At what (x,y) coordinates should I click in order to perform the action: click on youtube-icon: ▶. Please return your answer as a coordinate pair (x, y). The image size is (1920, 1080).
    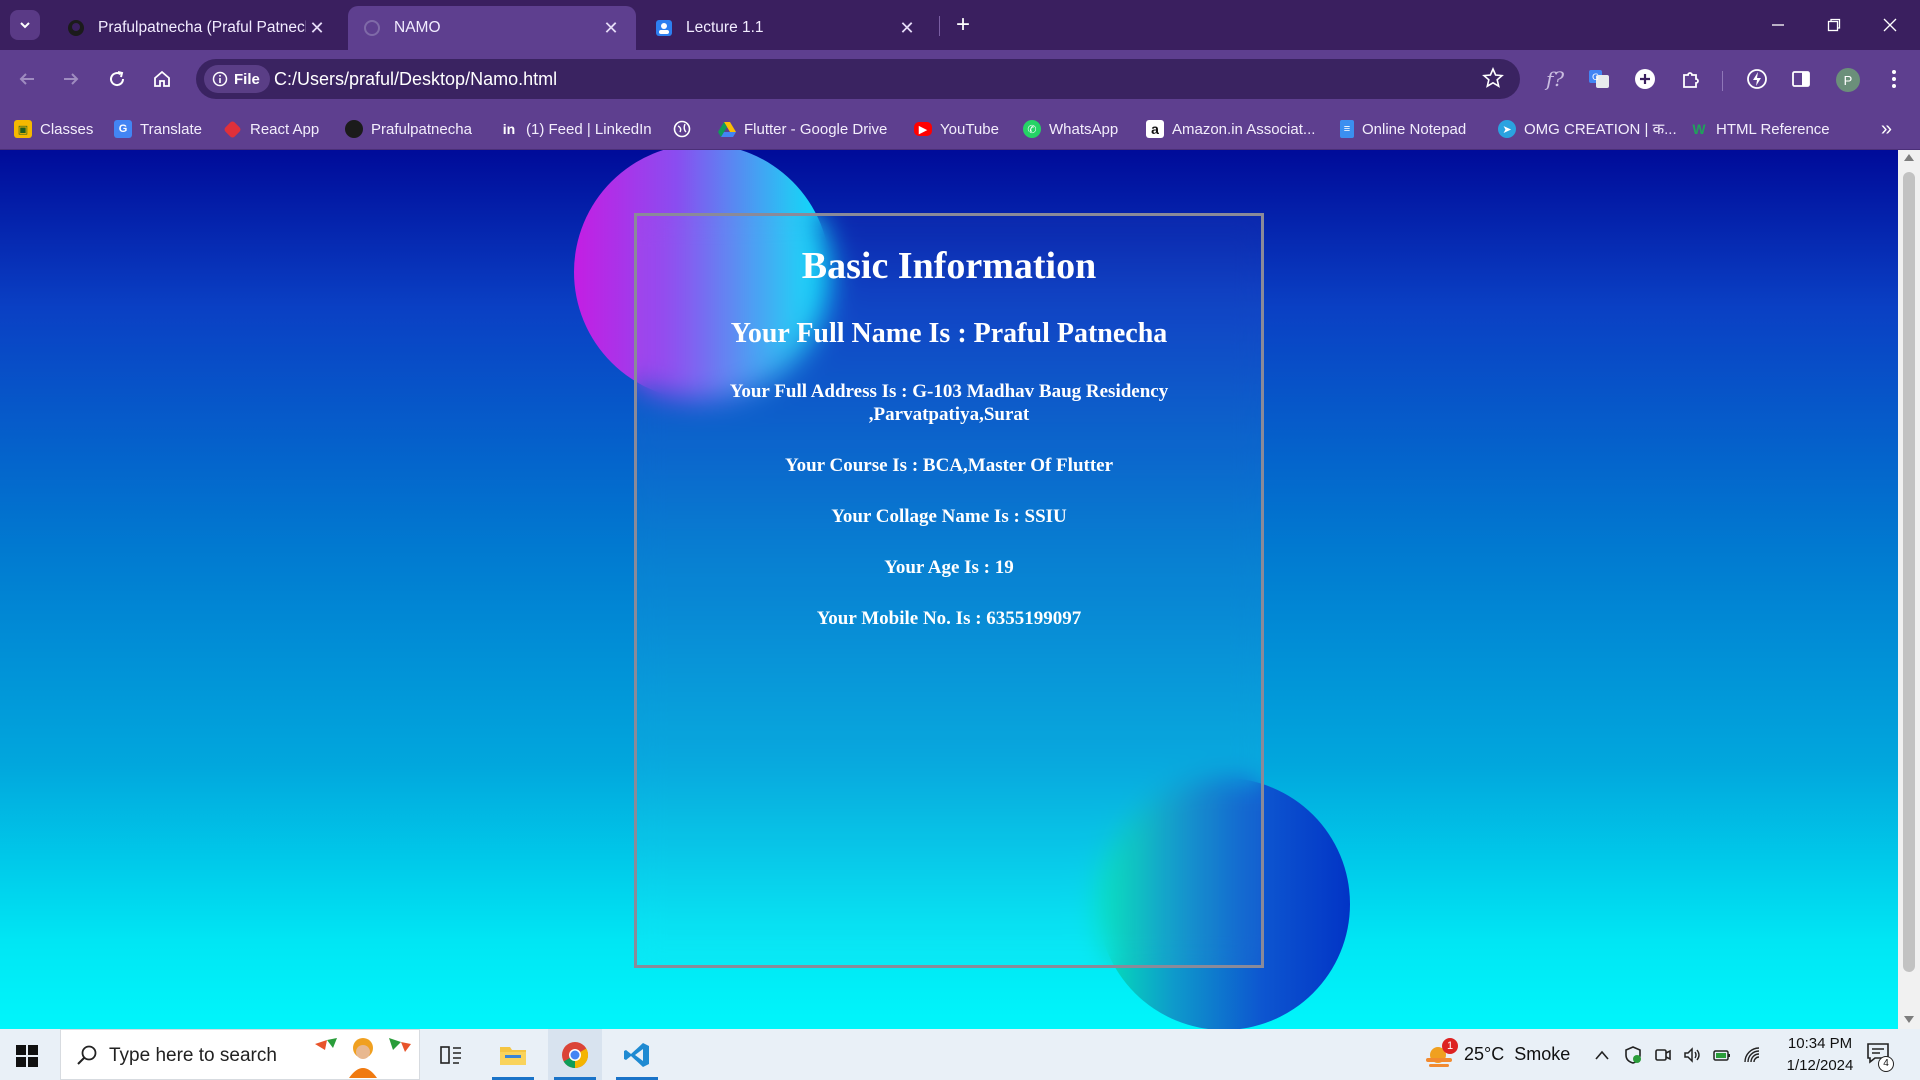
    Looking at the image, I should click on (923, 129).